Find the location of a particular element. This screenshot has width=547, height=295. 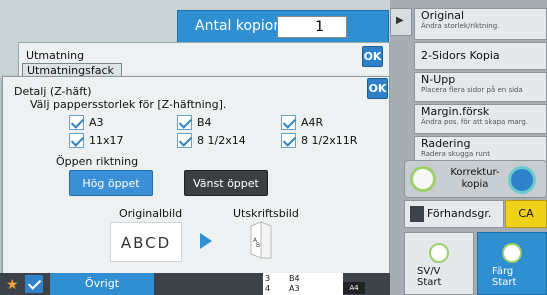

copies-input: 1 is located at coordinates (312, 27).